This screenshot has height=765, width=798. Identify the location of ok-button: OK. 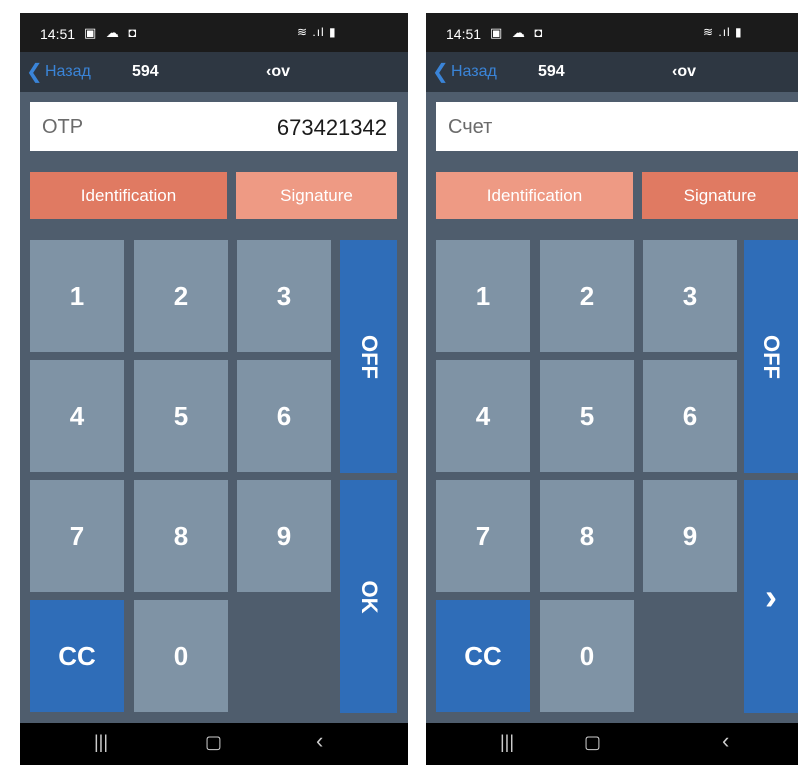
(368, 596).